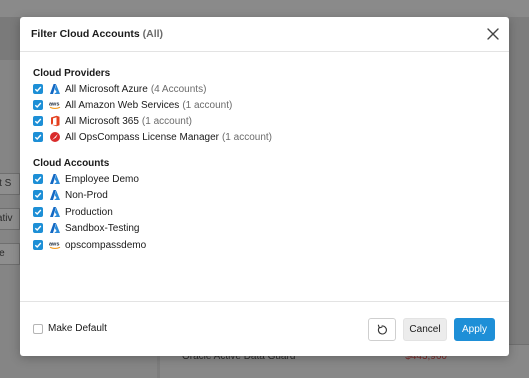 Image resolution: width=529 pixels, height=378 pixels. I want to click on modal-title: Filter Cloud Accounts (All), so click(97, 34).